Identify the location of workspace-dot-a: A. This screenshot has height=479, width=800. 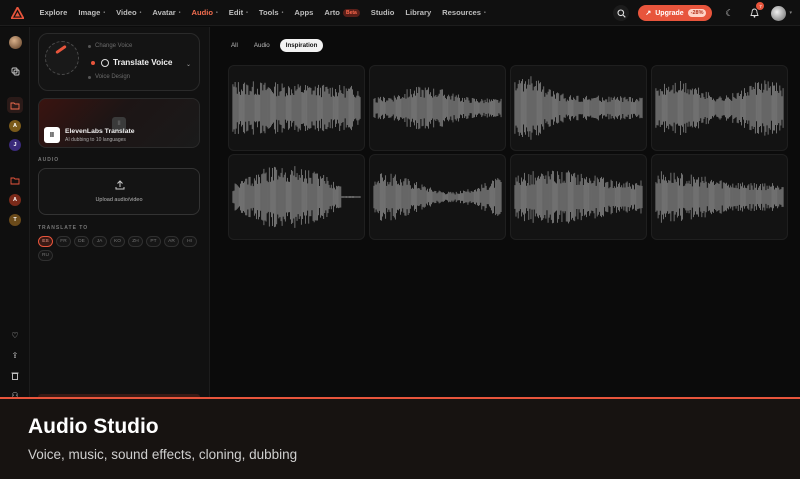
(15, 126).